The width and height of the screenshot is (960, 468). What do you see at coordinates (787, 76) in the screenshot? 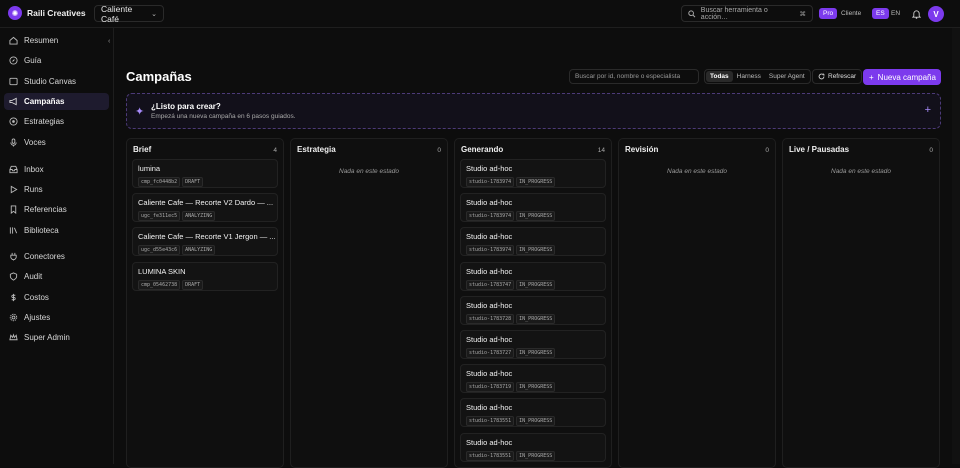
I see `filter-super-agent: Super Agent` at bounding box center [787, 76].